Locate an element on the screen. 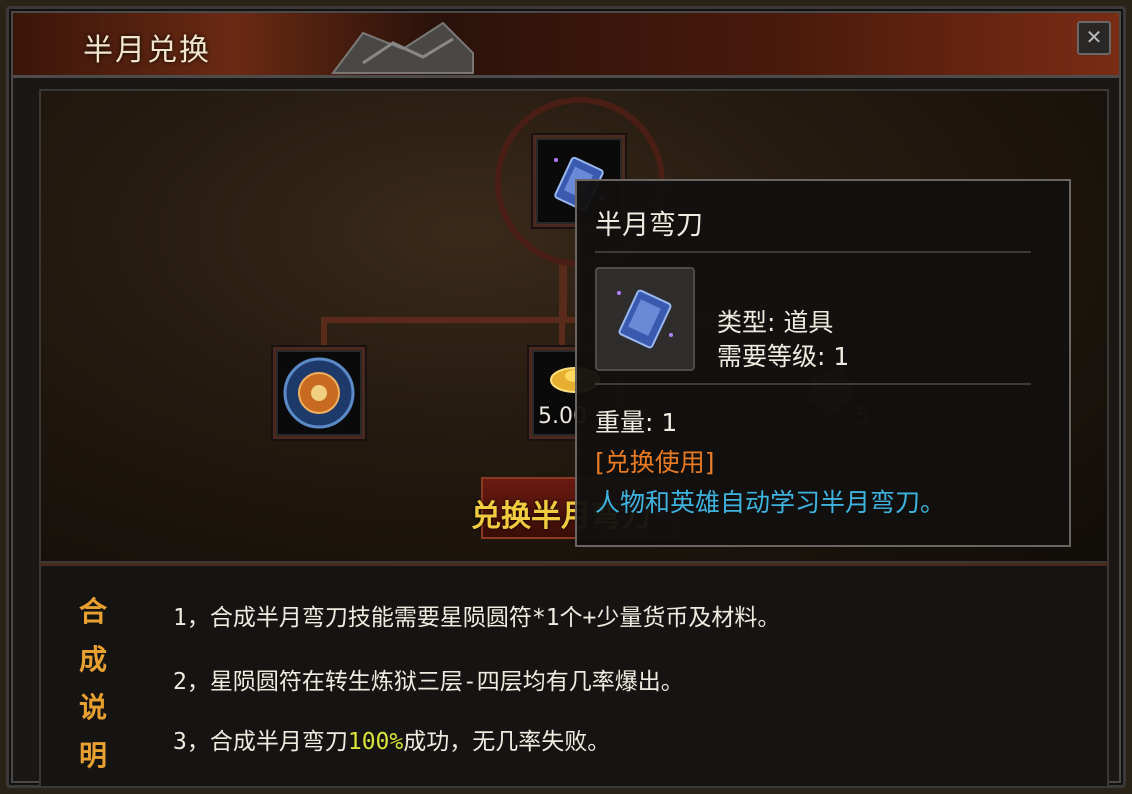 This screenshot has width=1132, height=794. instruction-line: 3，合成半月弯刀100%成功，无几率失败。 is located at coordinates (392, 742).